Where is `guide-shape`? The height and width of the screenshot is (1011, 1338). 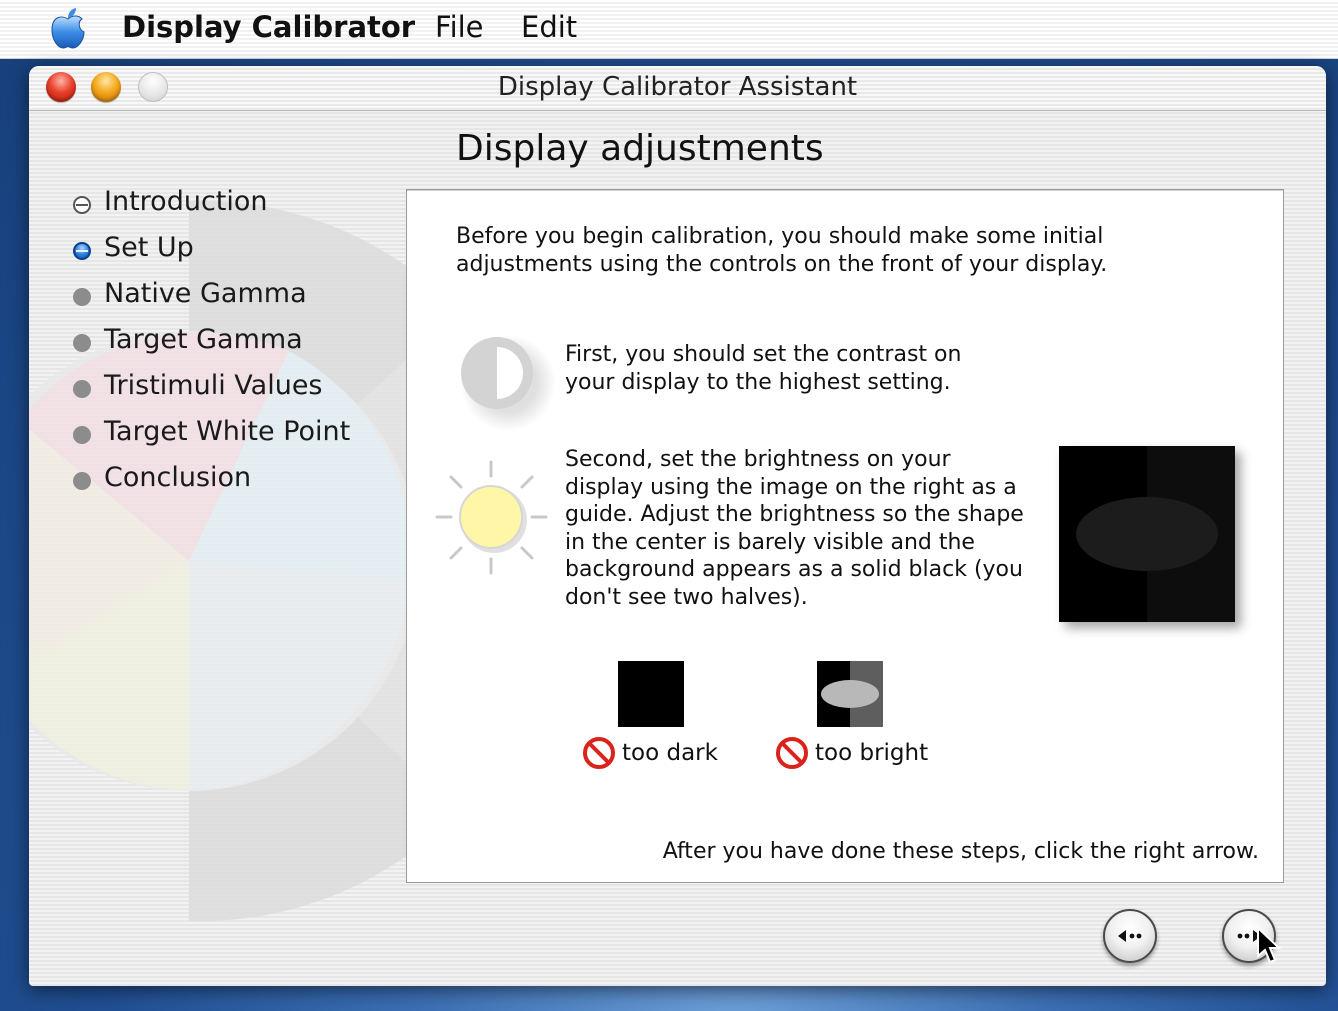
guide-shape is located at coordinates (1147, 534).